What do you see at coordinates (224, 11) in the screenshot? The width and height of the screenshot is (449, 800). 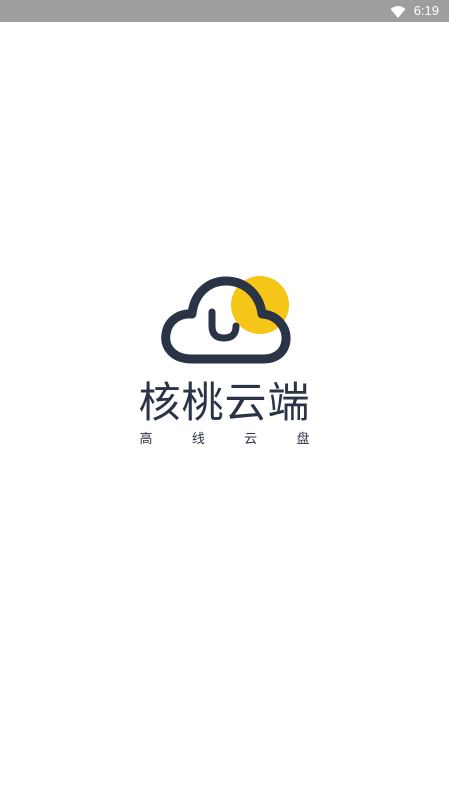 I see `status-bar: 6:19` at bounding box center [224, 11].